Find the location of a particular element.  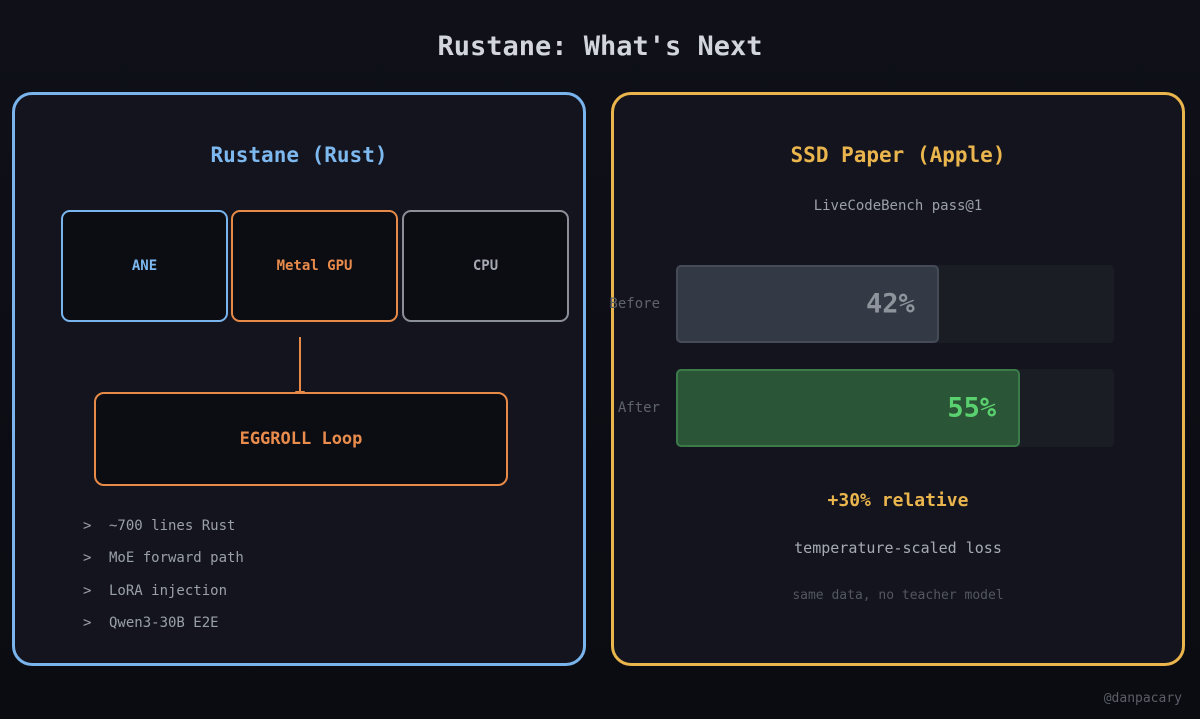

before-bar-track: 42% is located at coordinates (895, 304).